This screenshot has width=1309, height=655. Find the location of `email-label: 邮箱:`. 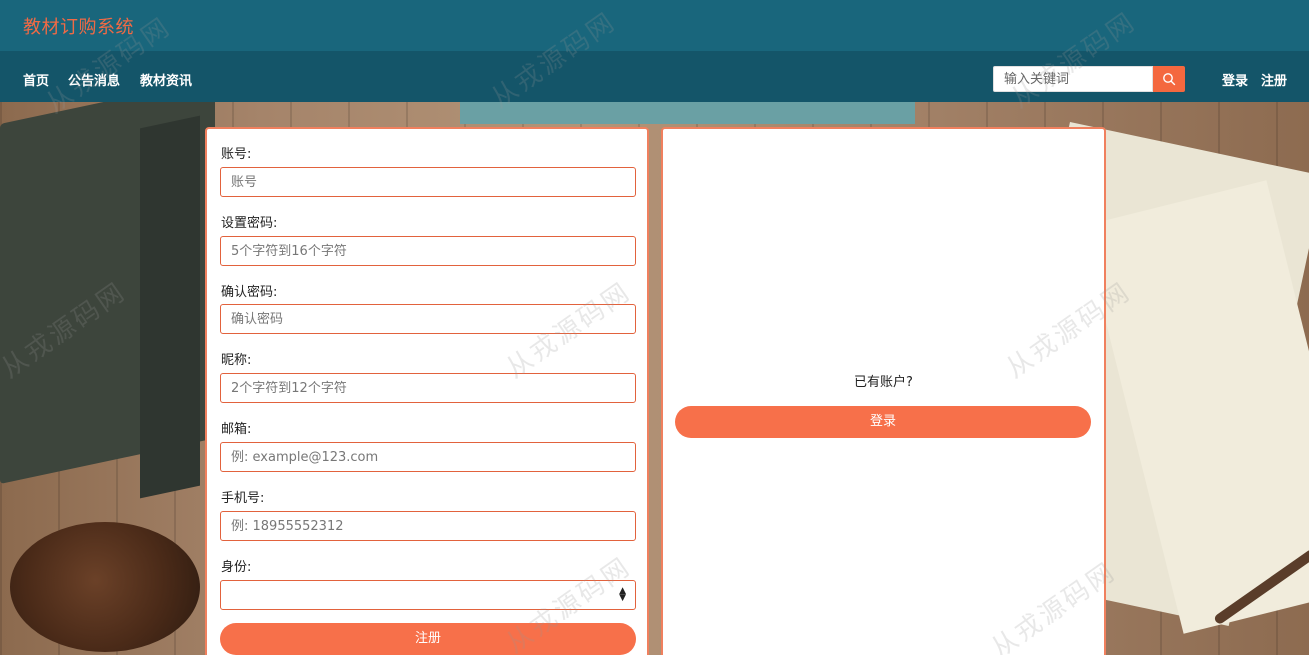

email-label: 邮箱: is located at coordinates (236, 429).